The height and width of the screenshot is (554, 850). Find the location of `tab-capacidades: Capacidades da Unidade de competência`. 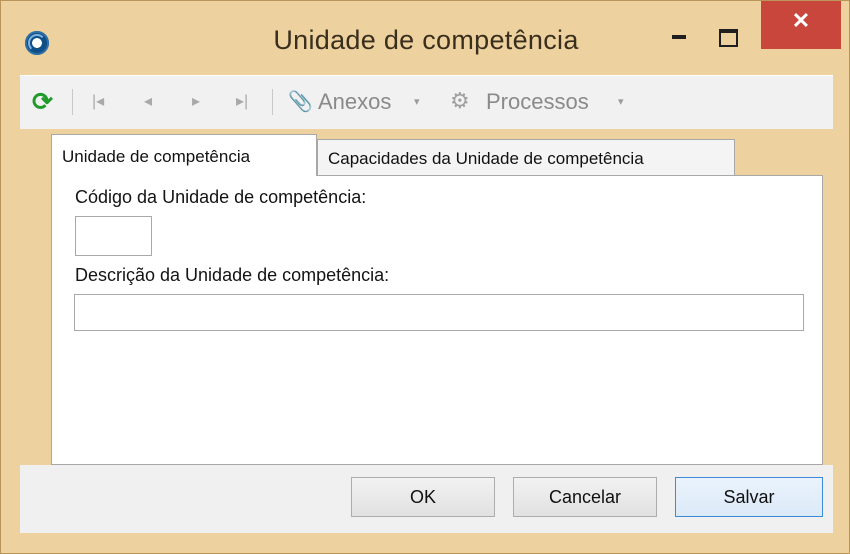

tab-capacidades: Capacidades da Unidade de competência is located at coordinates (526, 157).